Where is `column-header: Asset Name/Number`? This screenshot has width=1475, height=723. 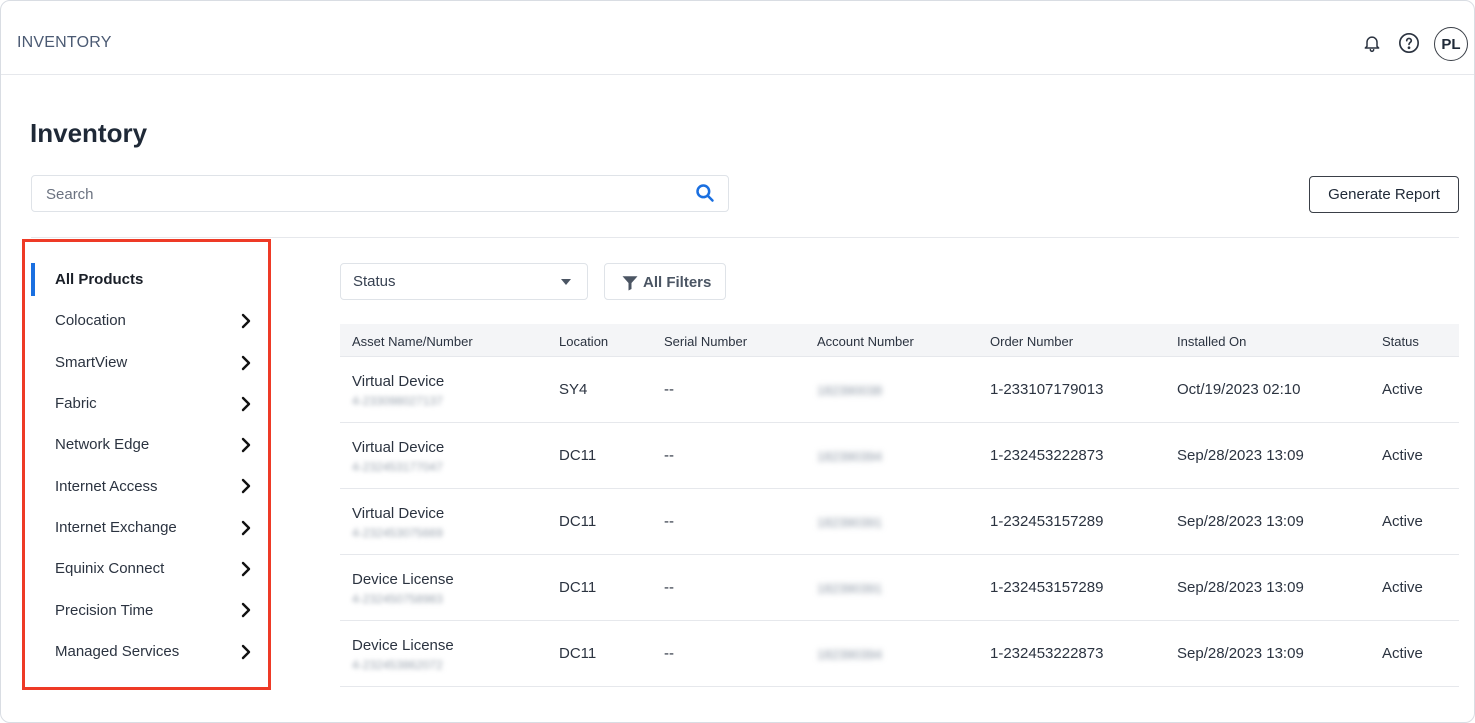
column-header: Asset Name/Number is located at coordinates (412, 341).